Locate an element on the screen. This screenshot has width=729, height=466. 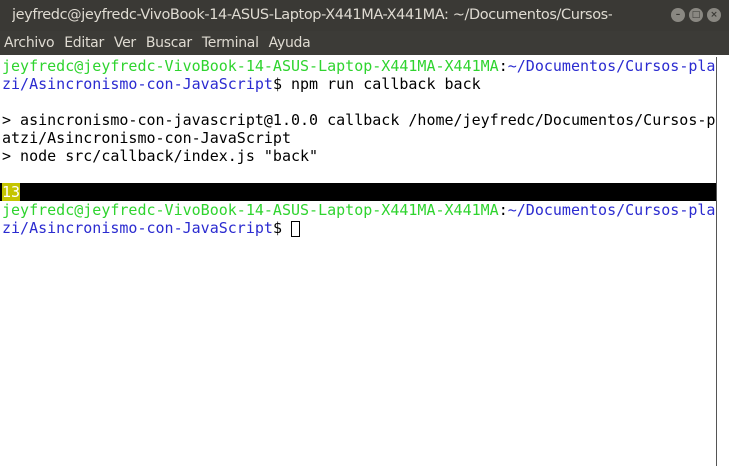
menu-ver: Ver is located at coordinates (126, 43).